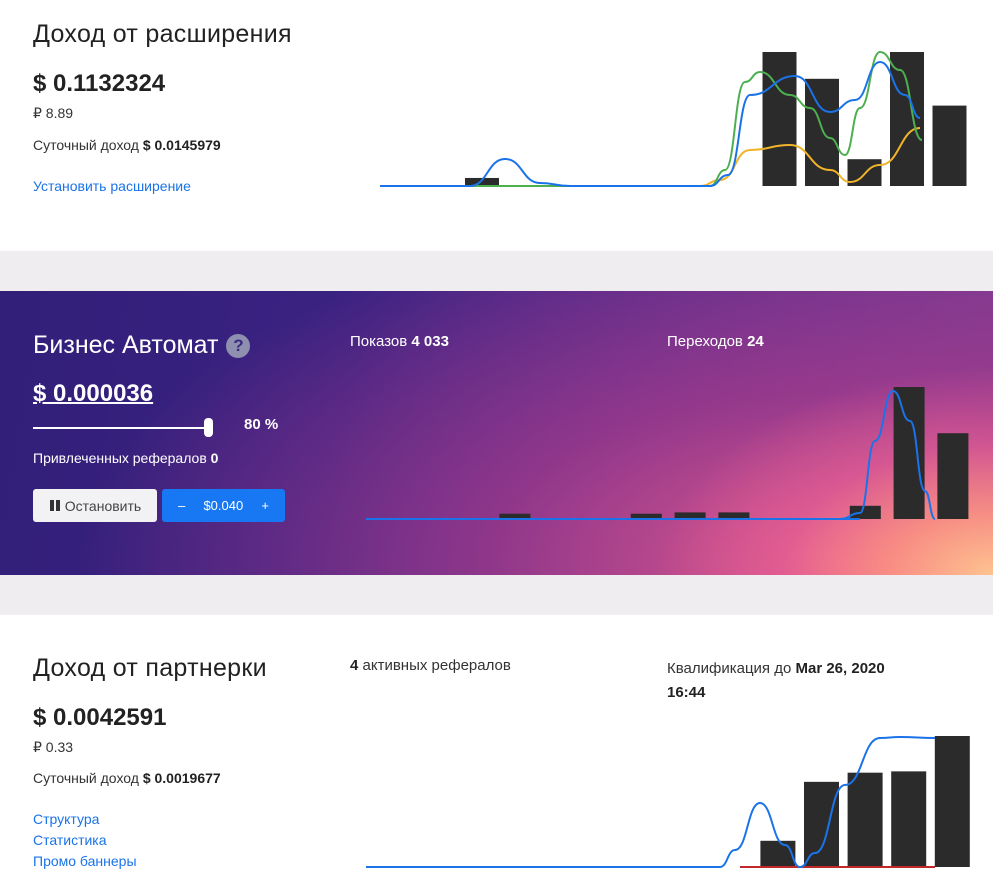 This screenshot has width=993, height=883. I want to click on extension-chart, so click(673, 119).